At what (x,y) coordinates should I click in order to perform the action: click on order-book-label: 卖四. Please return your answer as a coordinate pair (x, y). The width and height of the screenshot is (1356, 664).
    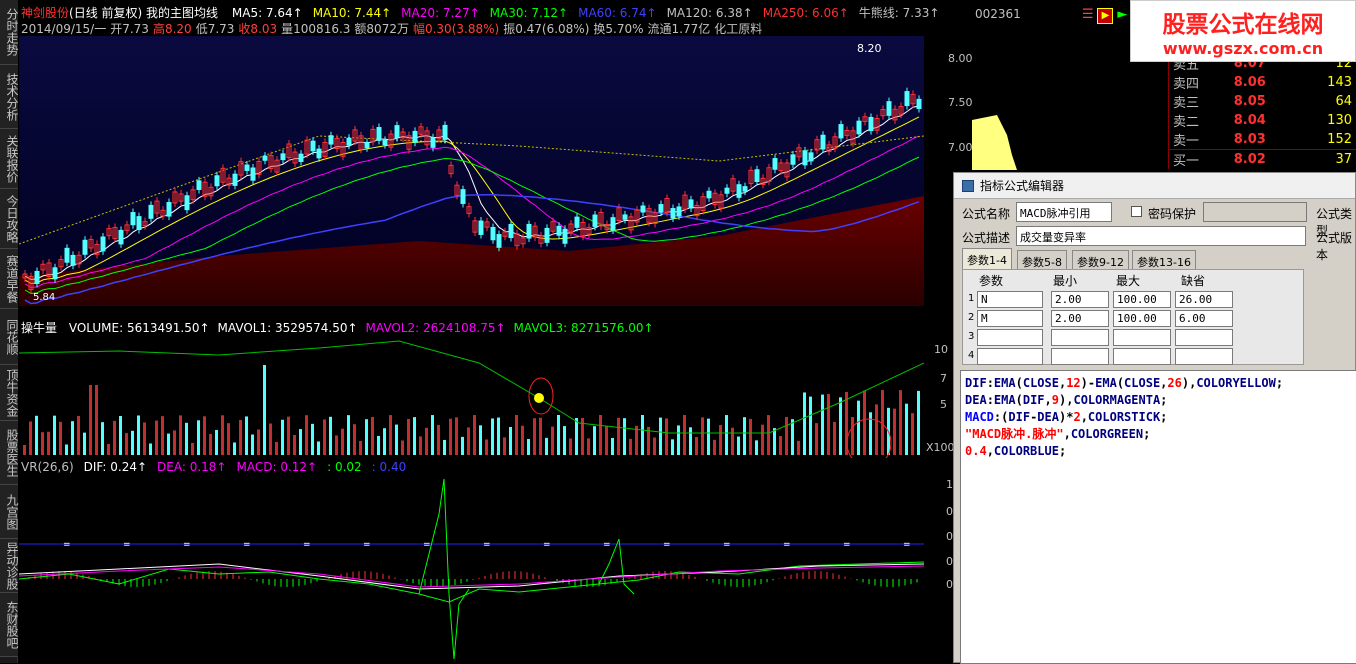
    Looking at the image, I should click on (1199, 82).